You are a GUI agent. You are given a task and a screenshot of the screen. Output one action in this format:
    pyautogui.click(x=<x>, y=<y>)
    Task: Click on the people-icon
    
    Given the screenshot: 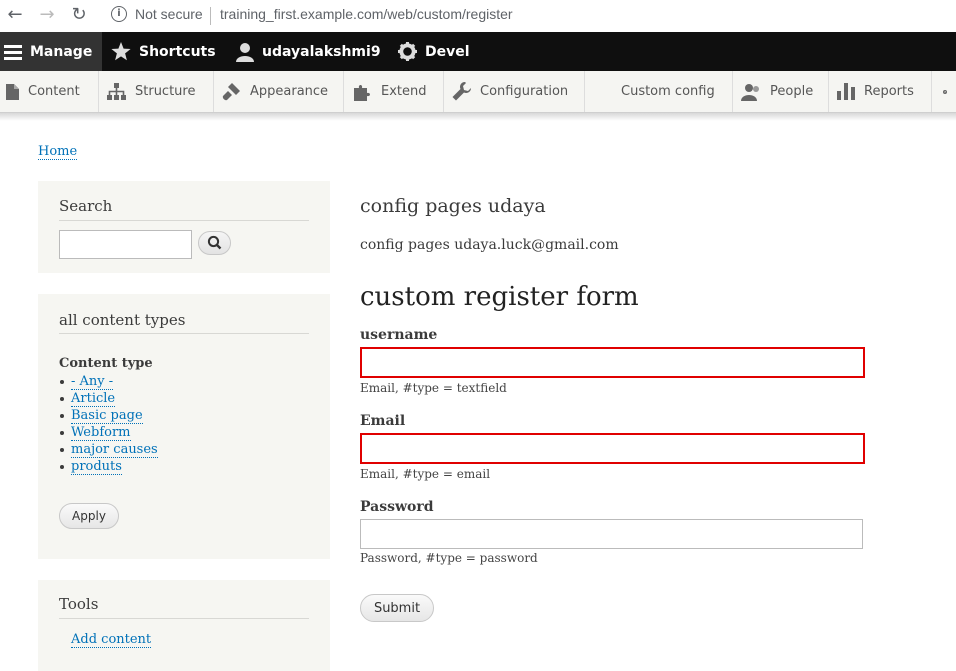 What is the action you would take?
    pyautogui.click(x=750, y=92)
    